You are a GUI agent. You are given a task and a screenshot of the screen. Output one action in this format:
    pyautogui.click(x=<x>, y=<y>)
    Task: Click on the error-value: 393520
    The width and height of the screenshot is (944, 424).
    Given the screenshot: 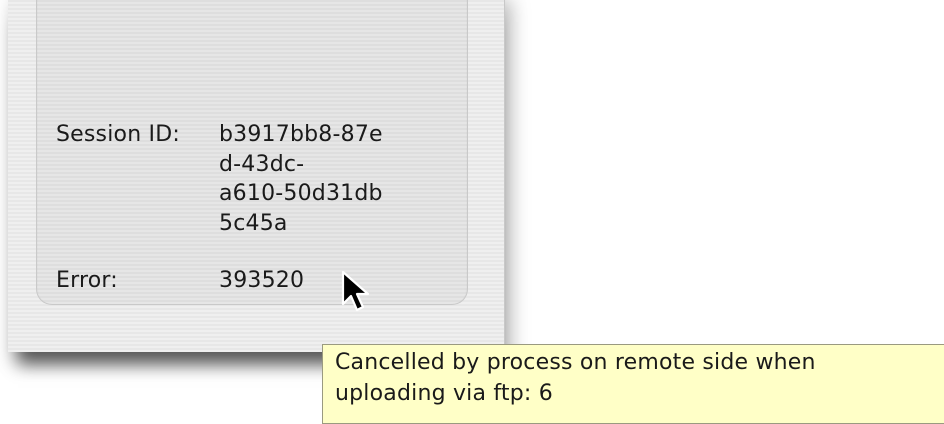 What is the action you would take?
    pyautogui.click(x=261, y=281)
    